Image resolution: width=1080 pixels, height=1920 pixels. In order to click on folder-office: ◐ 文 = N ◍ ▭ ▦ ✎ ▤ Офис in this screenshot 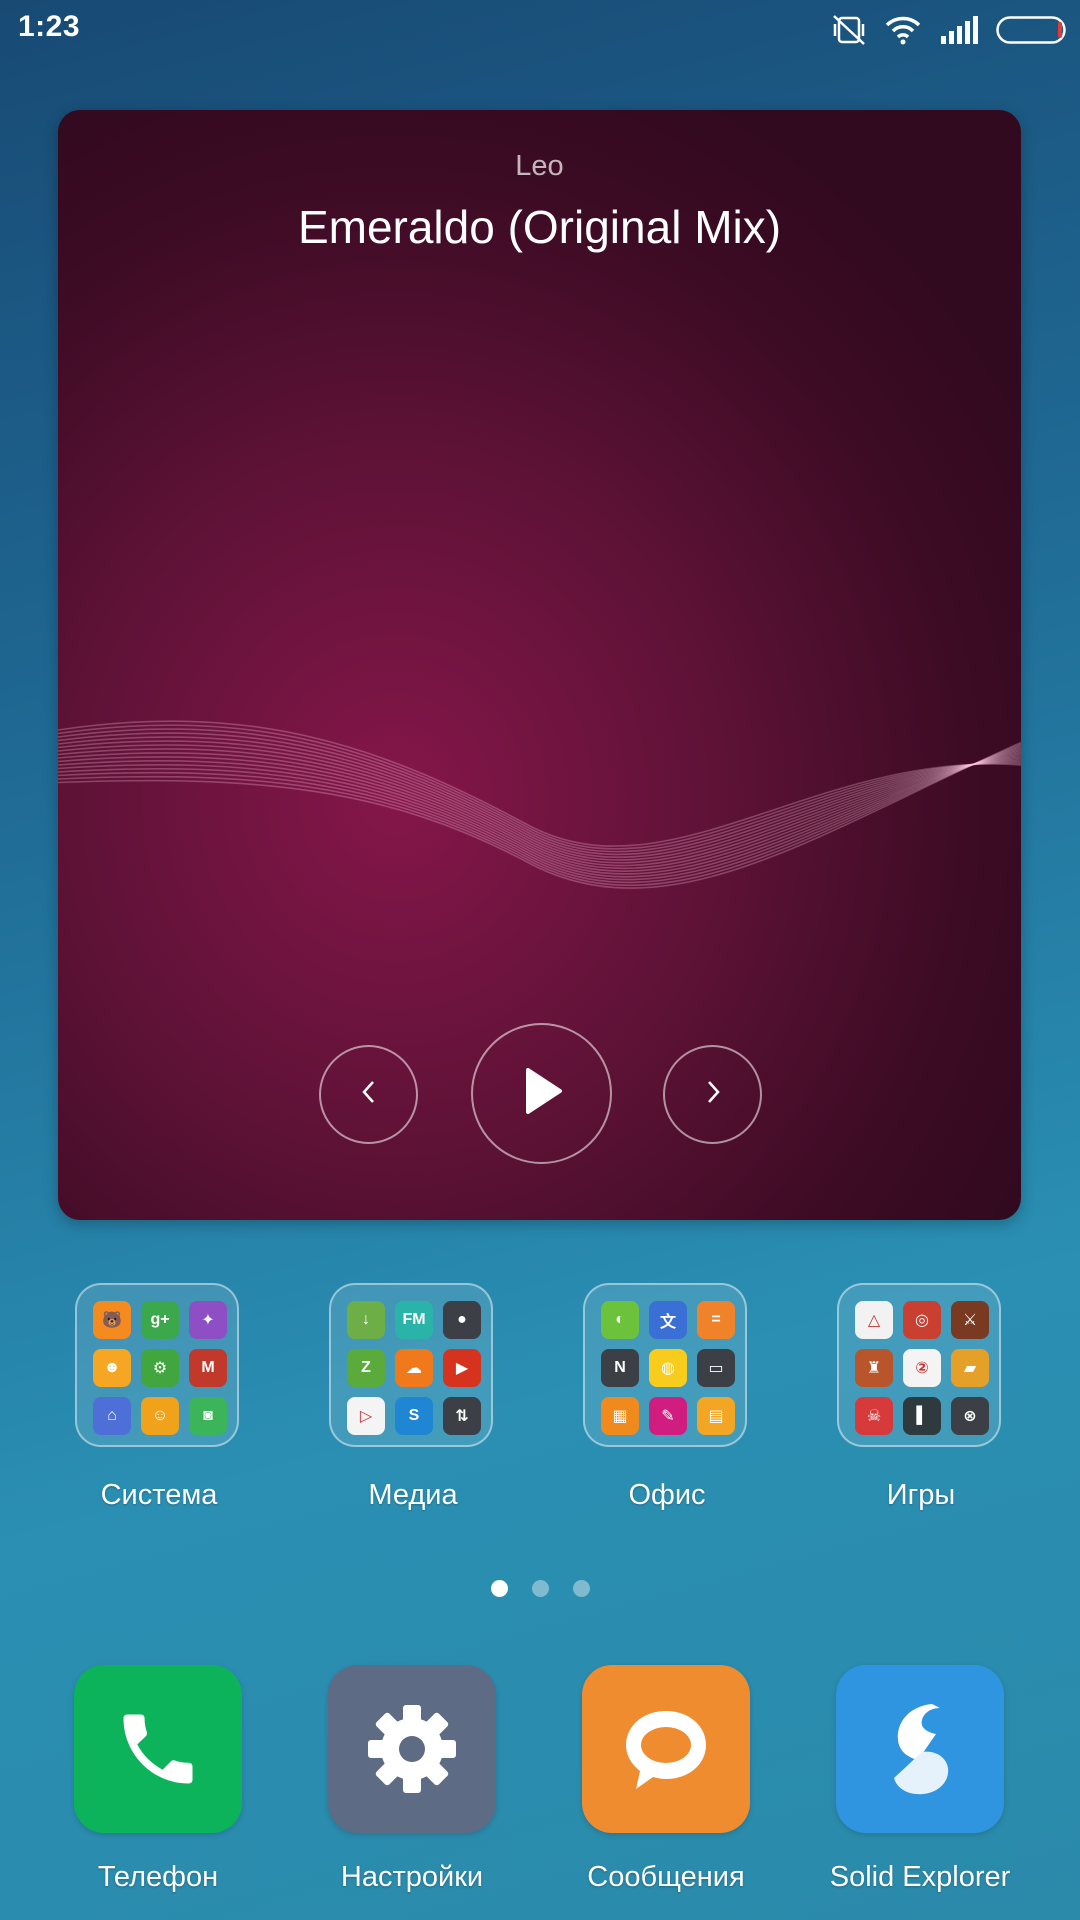, I will do `click(667, 1397)`.